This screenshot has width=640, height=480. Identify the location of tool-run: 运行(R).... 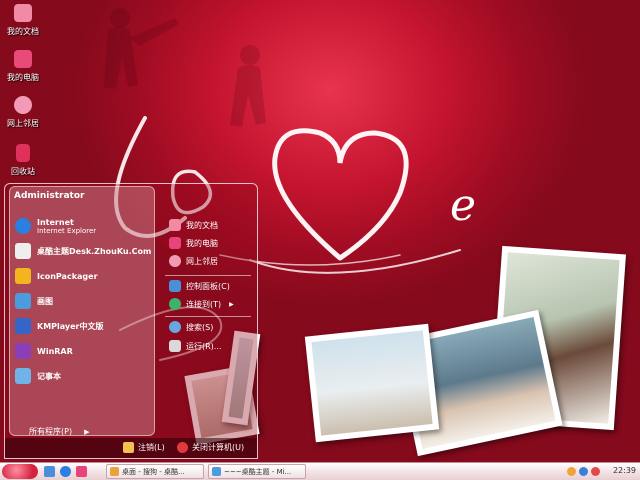
(195, 346).